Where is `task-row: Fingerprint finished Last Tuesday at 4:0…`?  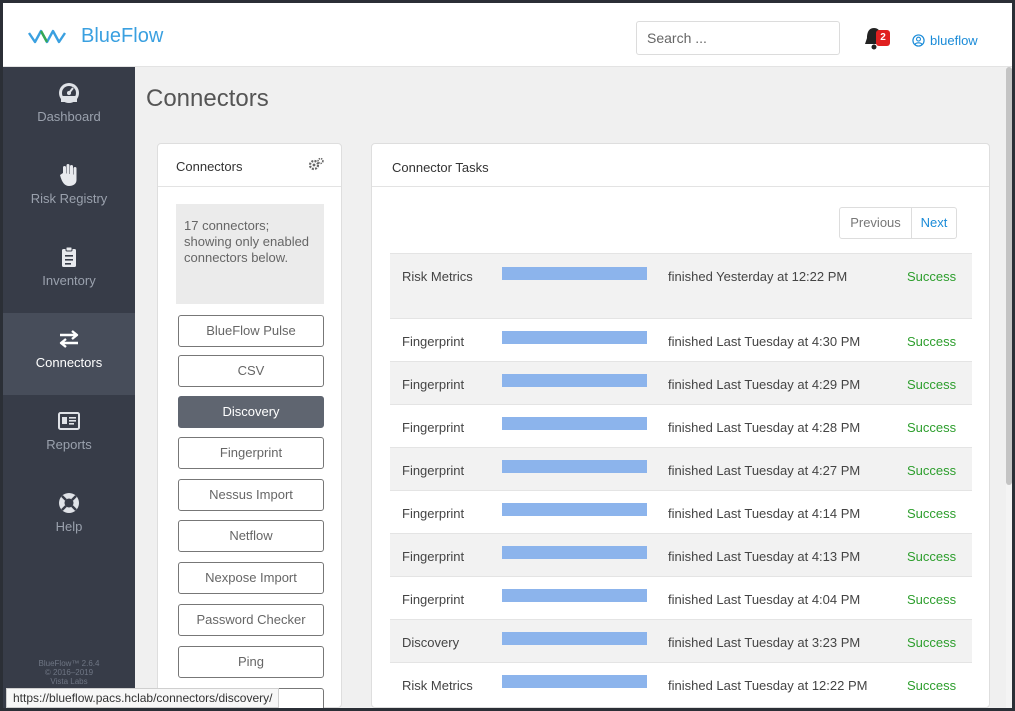
task-row: Fingerprint finished Last Tuesday at 4:0… is located at coordinates (681, 597).